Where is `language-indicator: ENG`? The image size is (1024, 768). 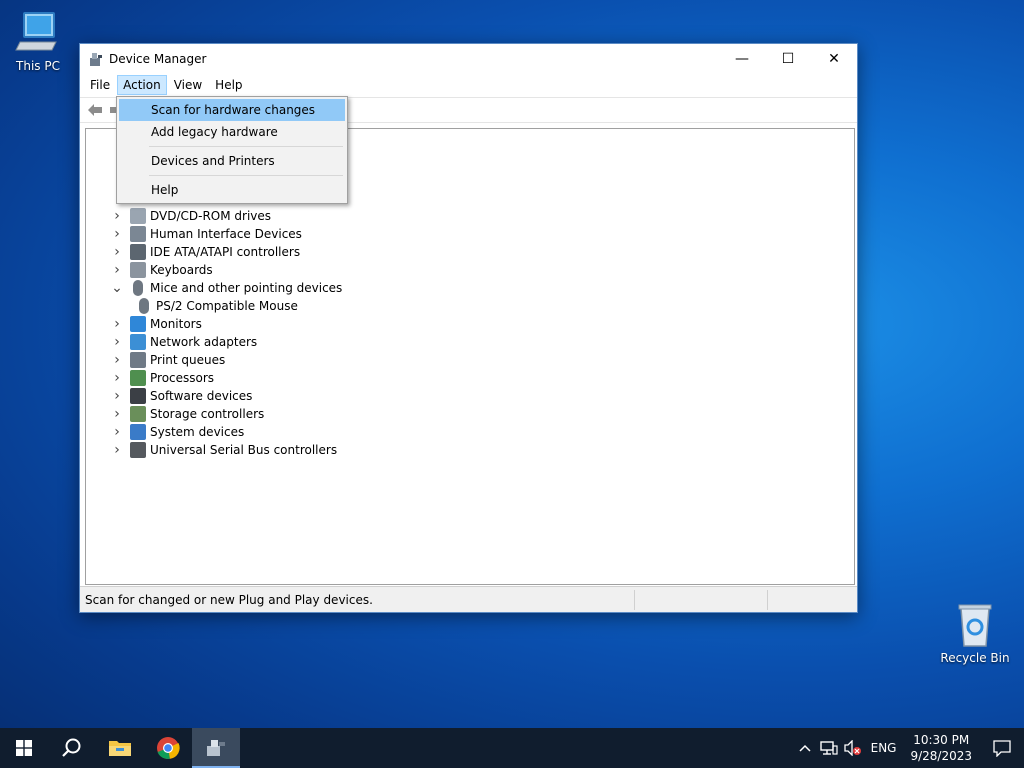
language-indicator: ENG is located at coordinates (884, 748).